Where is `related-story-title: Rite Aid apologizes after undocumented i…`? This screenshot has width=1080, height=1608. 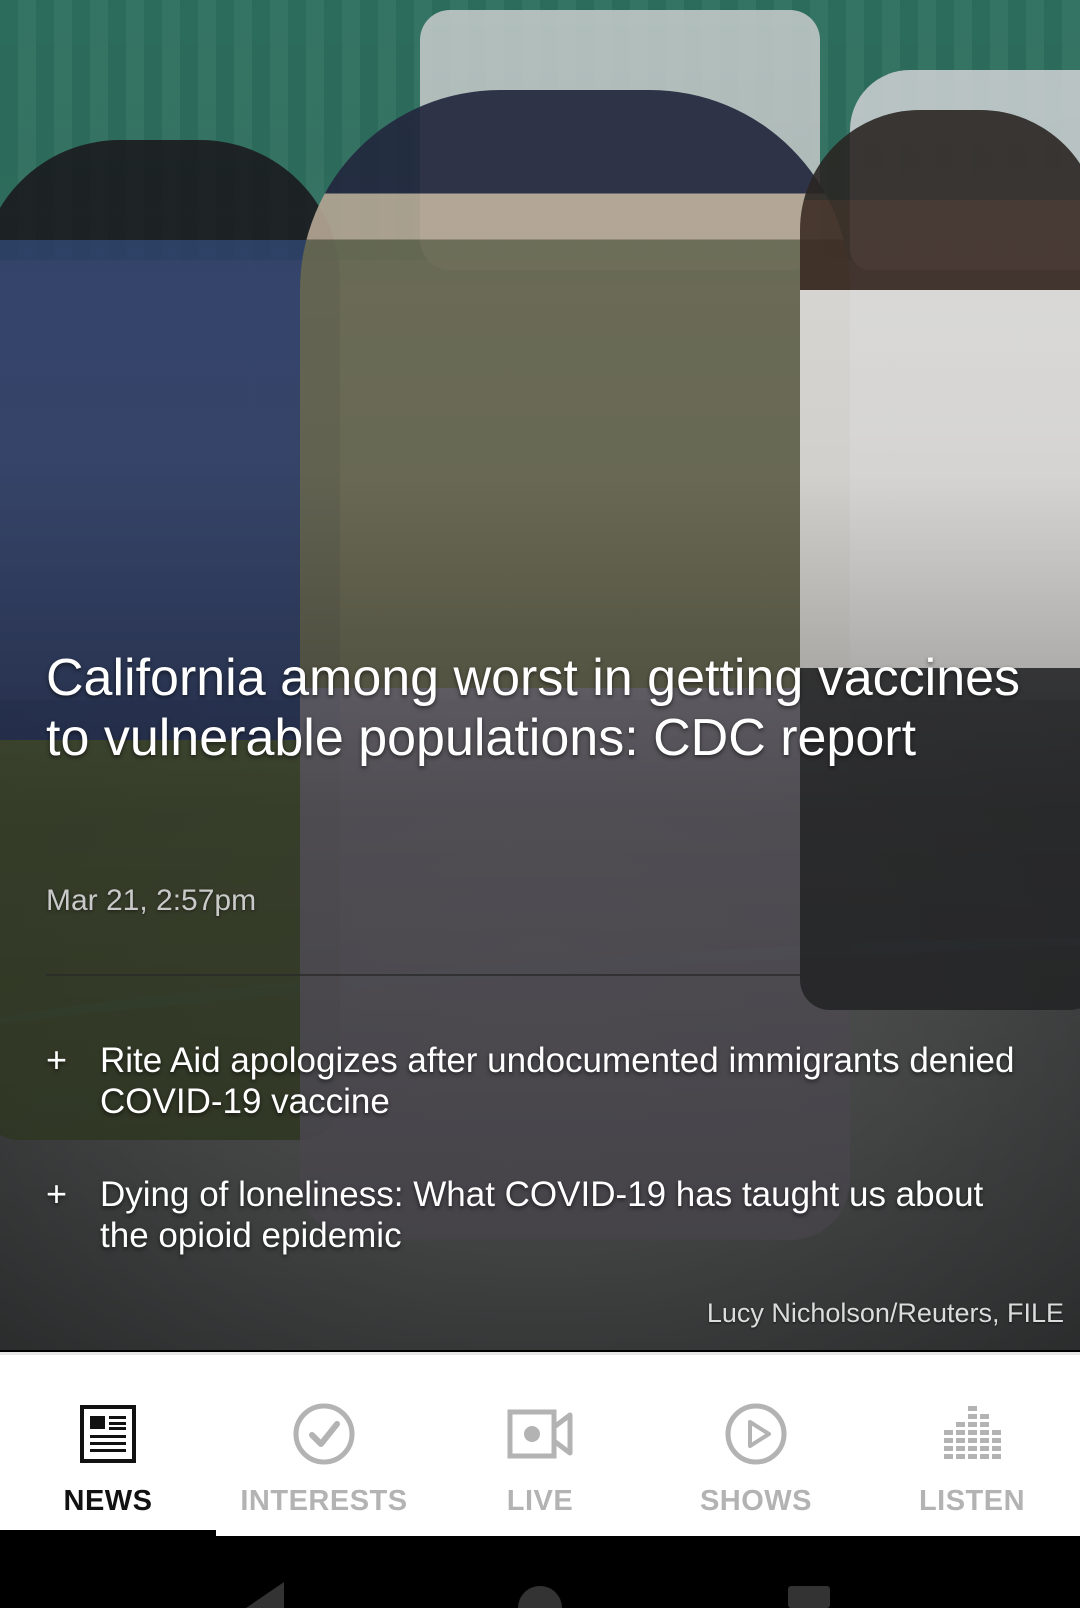 related-story-title: Rite Aid apologizes after undocumented i… is located at coordinates (557, 1081).